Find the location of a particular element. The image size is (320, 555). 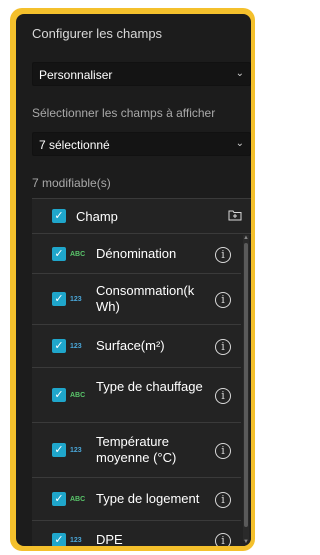

field-name: Dénomination is located at coordinates (136, 253).